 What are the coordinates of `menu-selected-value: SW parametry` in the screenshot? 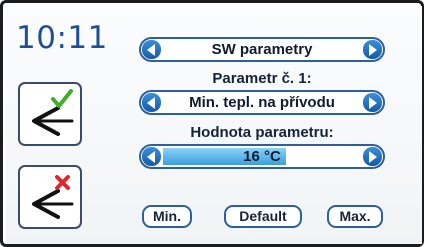 It's located at (262, 49).